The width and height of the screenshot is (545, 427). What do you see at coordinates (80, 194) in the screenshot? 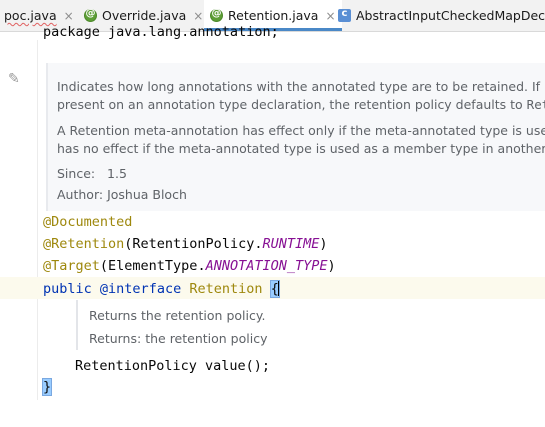
I see `author-label: Author:` at bounding box center [80, 194].